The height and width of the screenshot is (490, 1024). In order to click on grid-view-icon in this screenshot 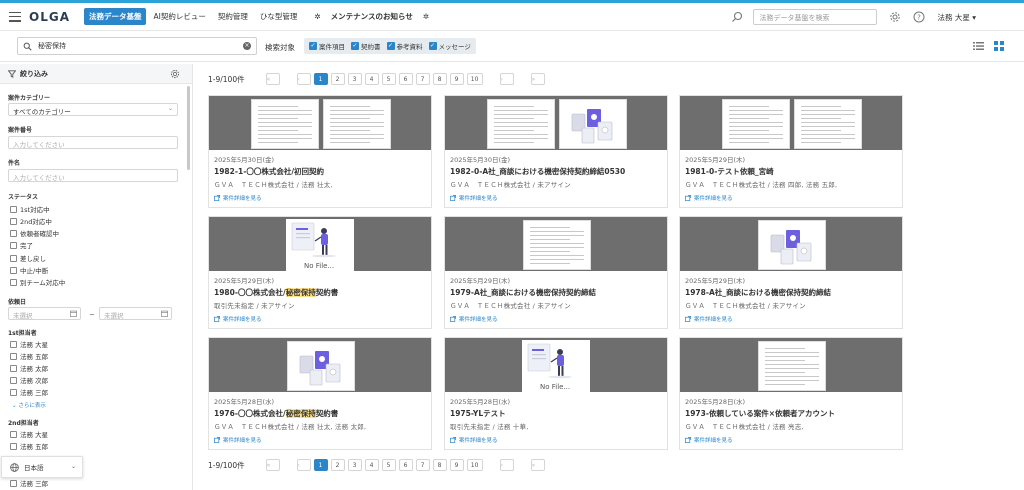, I will do `click(999, 46)`.